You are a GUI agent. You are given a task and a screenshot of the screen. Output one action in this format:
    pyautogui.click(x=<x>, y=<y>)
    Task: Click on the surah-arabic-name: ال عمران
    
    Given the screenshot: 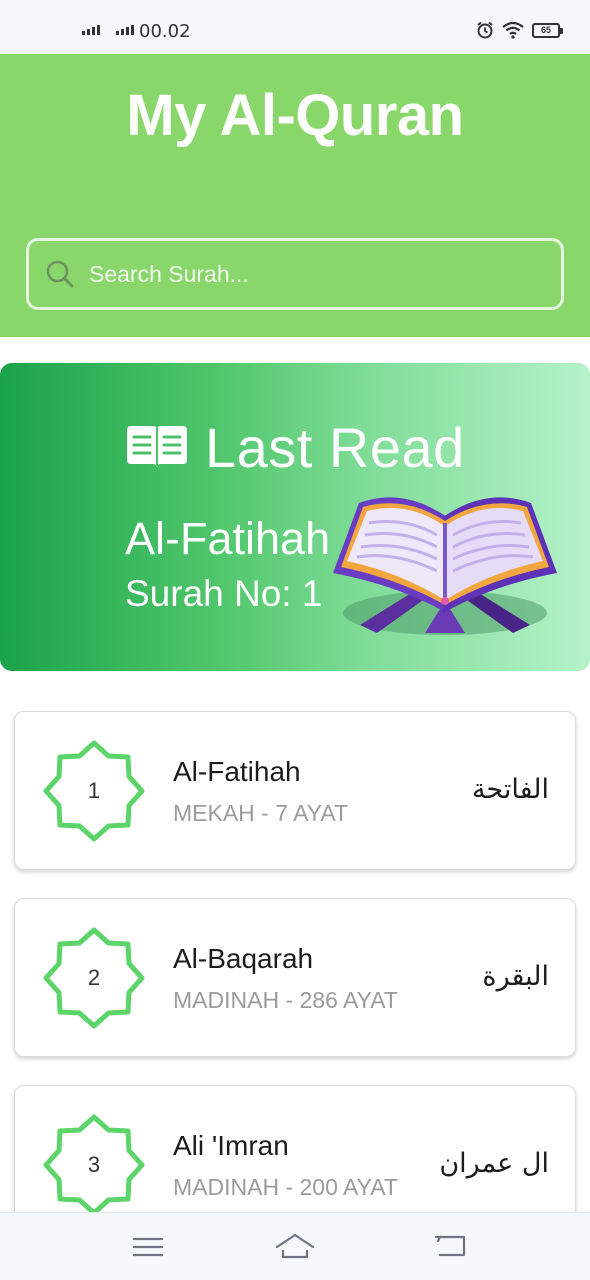 What is the action you would take?
    pyautogui.click(x=494, y=1163)
    